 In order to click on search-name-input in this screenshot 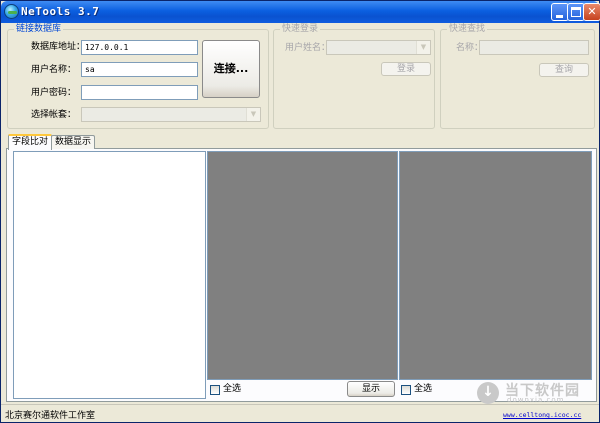, I will do `click(534, 47)`.